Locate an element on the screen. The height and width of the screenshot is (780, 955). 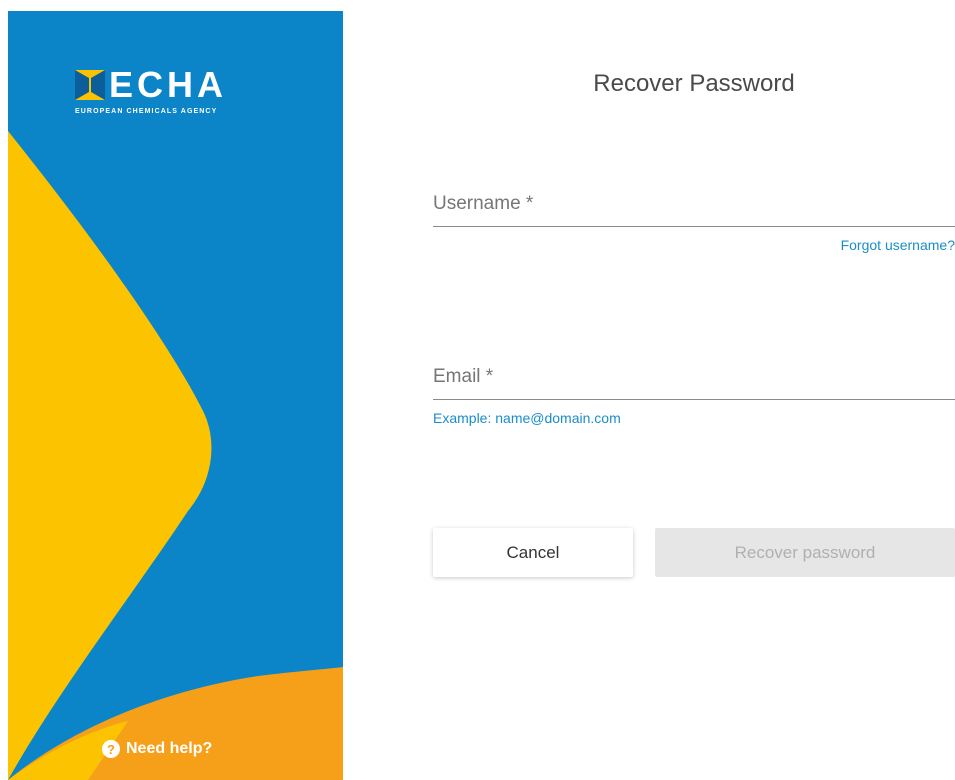
recover-password-button: Recover password is located at coordinates (805, 552).